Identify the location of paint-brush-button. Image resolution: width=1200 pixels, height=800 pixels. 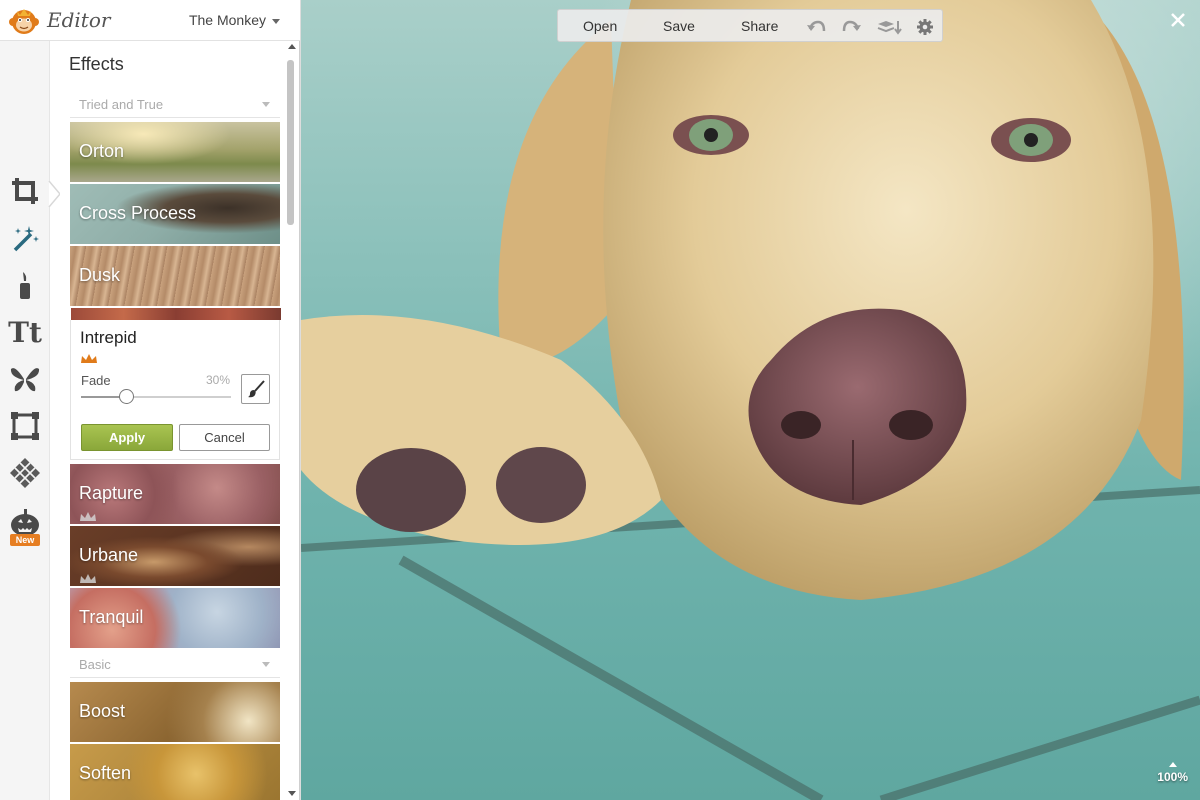
(255, 389).